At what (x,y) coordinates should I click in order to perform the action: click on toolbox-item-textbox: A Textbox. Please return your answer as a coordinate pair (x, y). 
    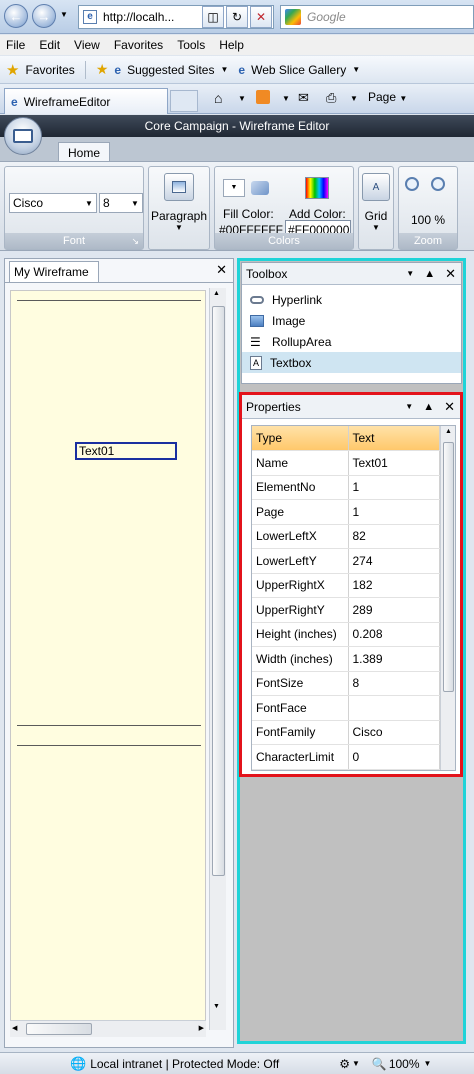
    Looking at the image, I should click on (351, 362).